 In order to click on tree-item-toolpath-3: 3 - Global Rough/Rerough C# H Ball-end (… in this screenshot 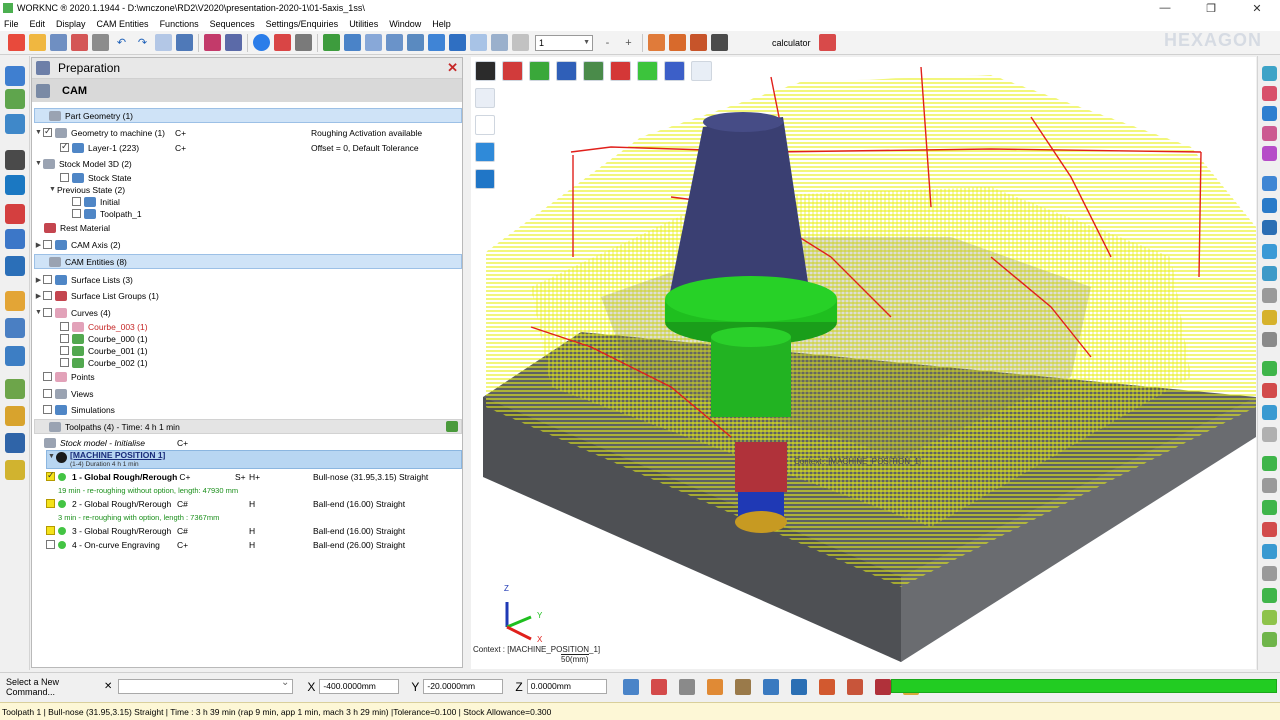, I will do `click(254, 530)`.